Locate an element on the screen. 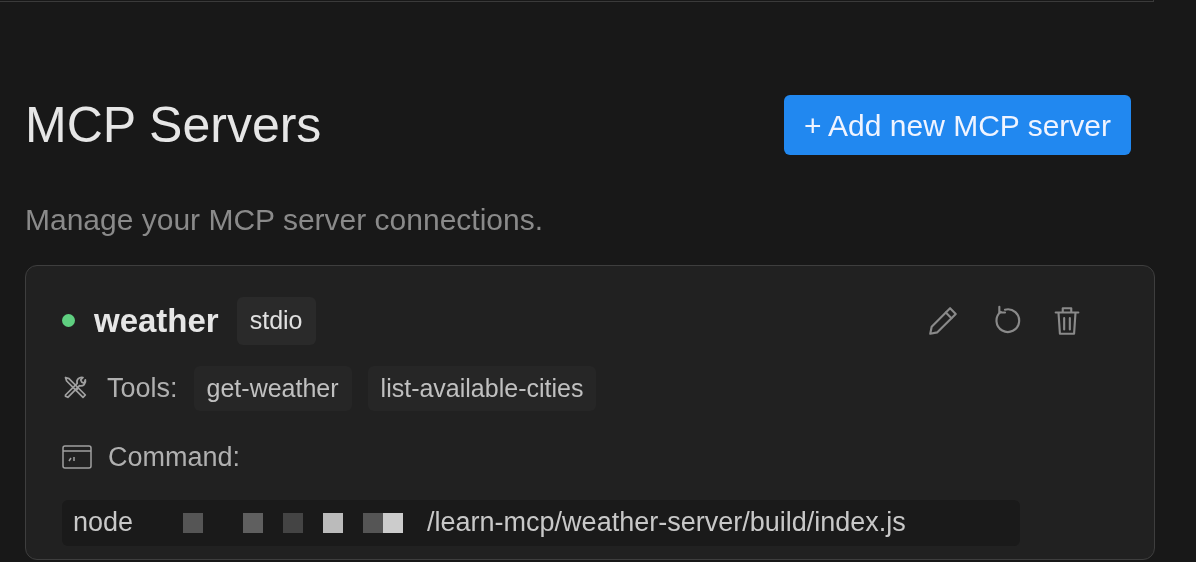 The width and height of the screenshot is (1196, 562). page-title: MCP Servers is located at coordinates (173, 125).